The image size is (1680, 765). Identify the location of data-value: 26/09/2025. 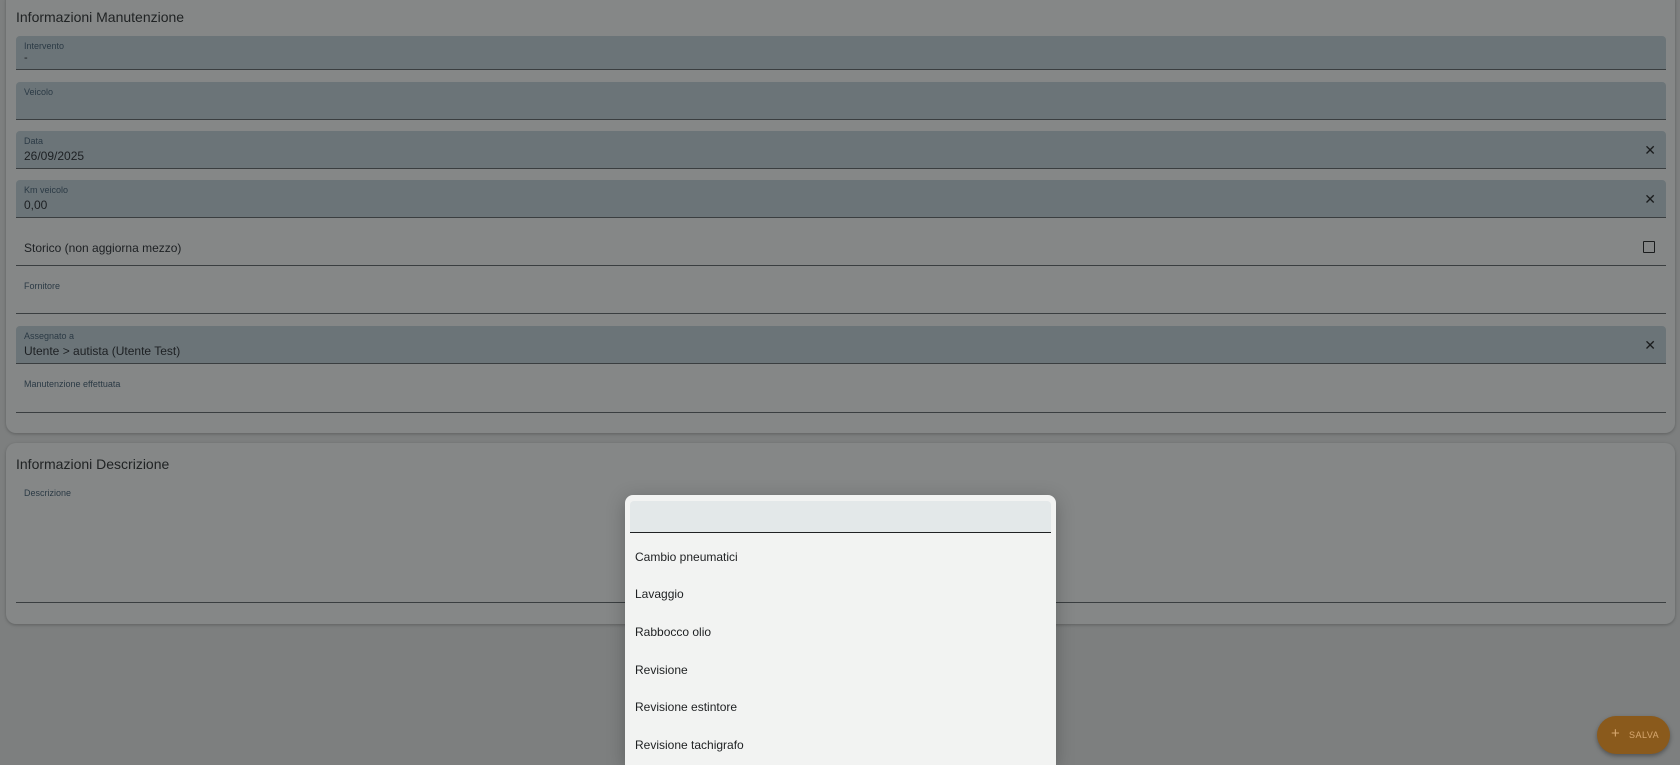
(54, 156).